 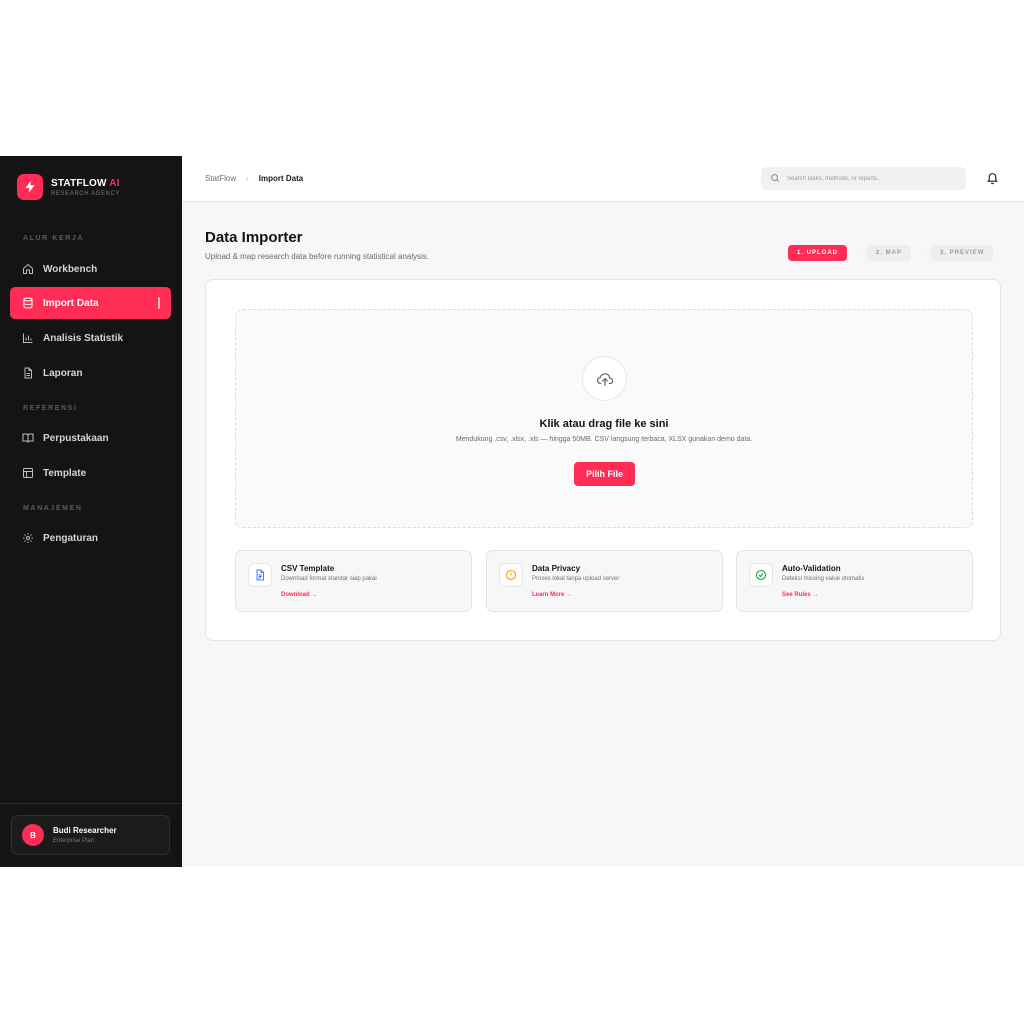 I want to click on sidebar-item-label: Laporan, so click(x=63, y=373).